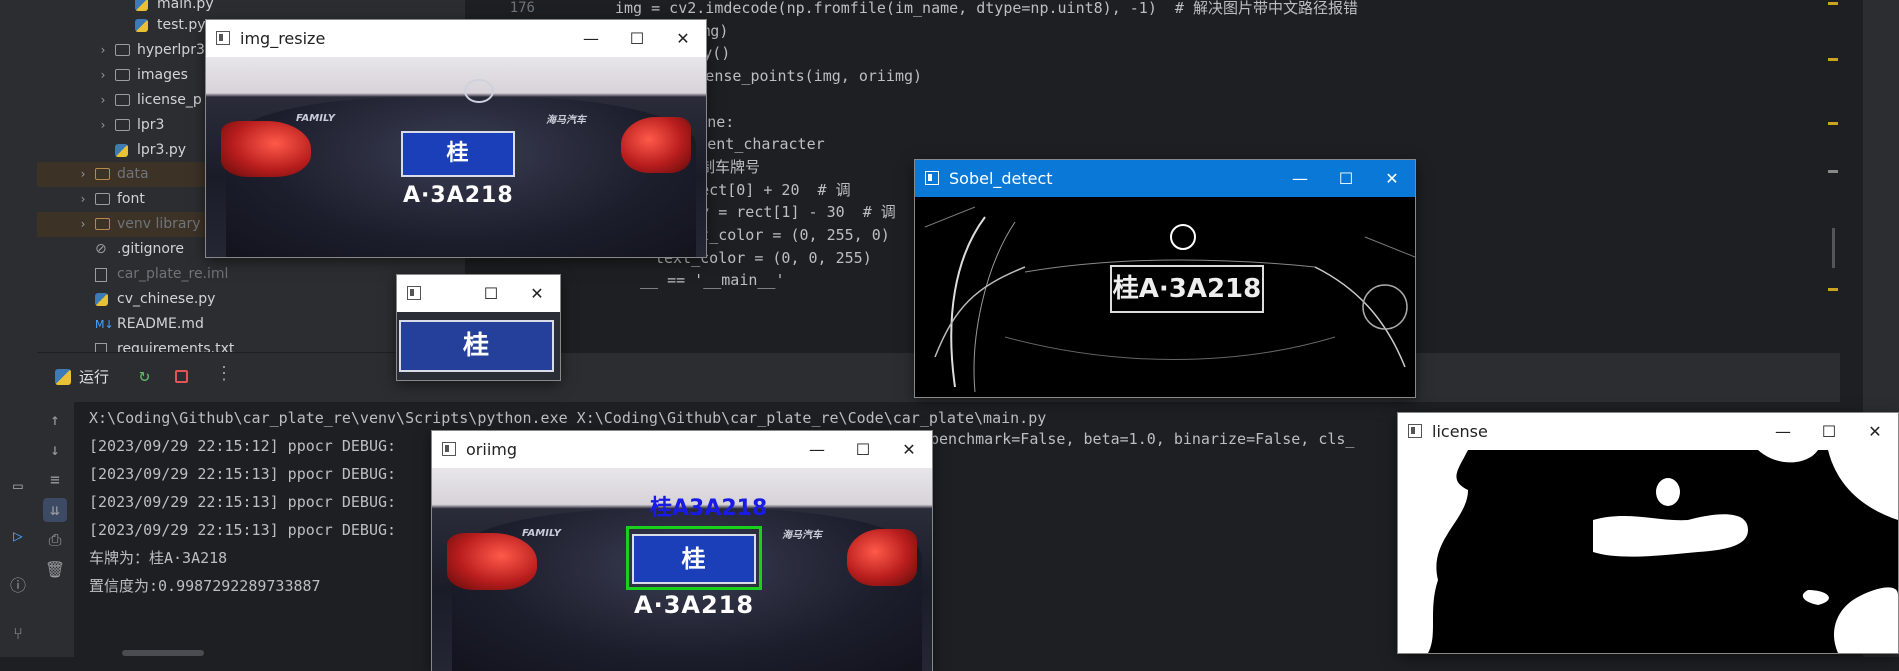  Describe the element at coordinates (55, 420) in the screenshot. I see `up-arrow-icon: ↑` at that location.